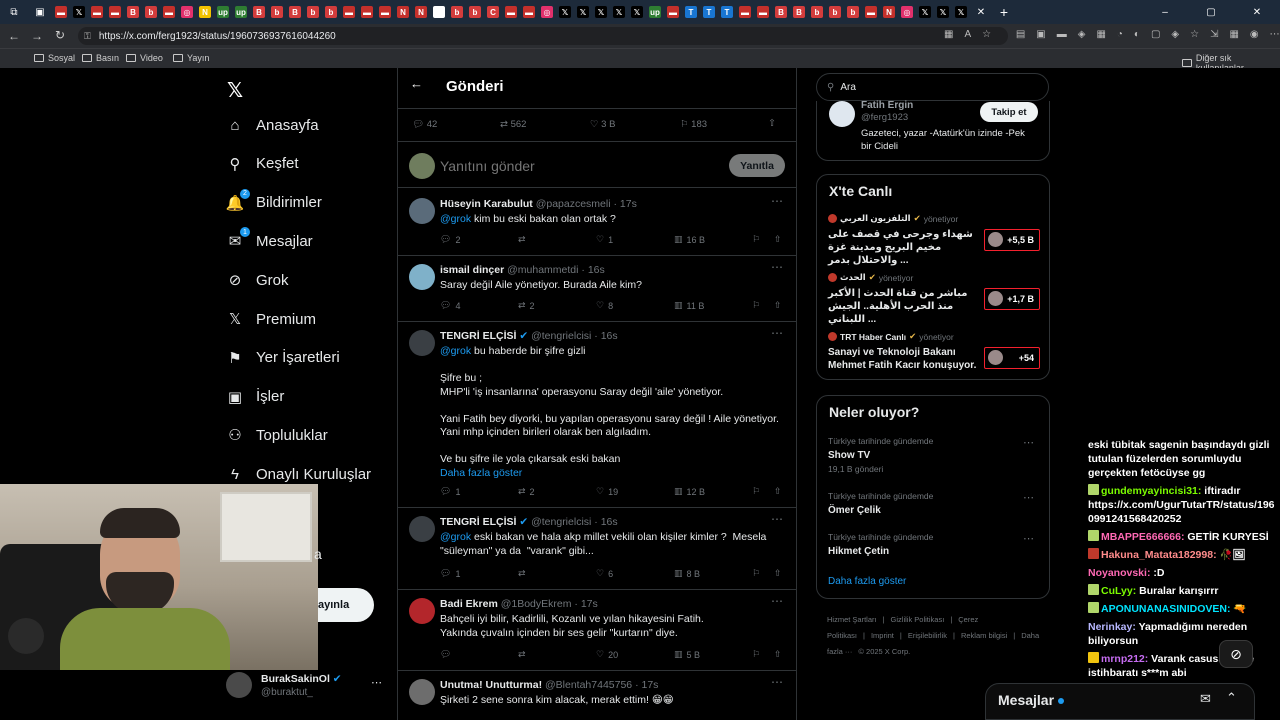 Image resolution: width=1280 pixels, height=720 pixels. Describe the element at coordinates (491, 685) in the screenshot. I see `author-name: Unutma! Unutturma!` at that location.